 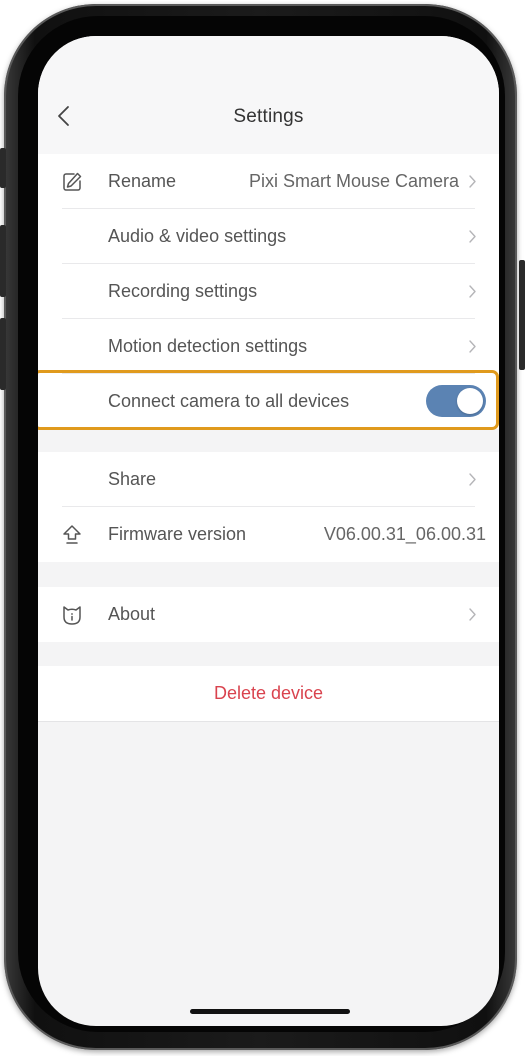 What do you see at coordinates (72, 615) in the screenshot?
I see `cat-face-icon` at bounding box center [72, 615].